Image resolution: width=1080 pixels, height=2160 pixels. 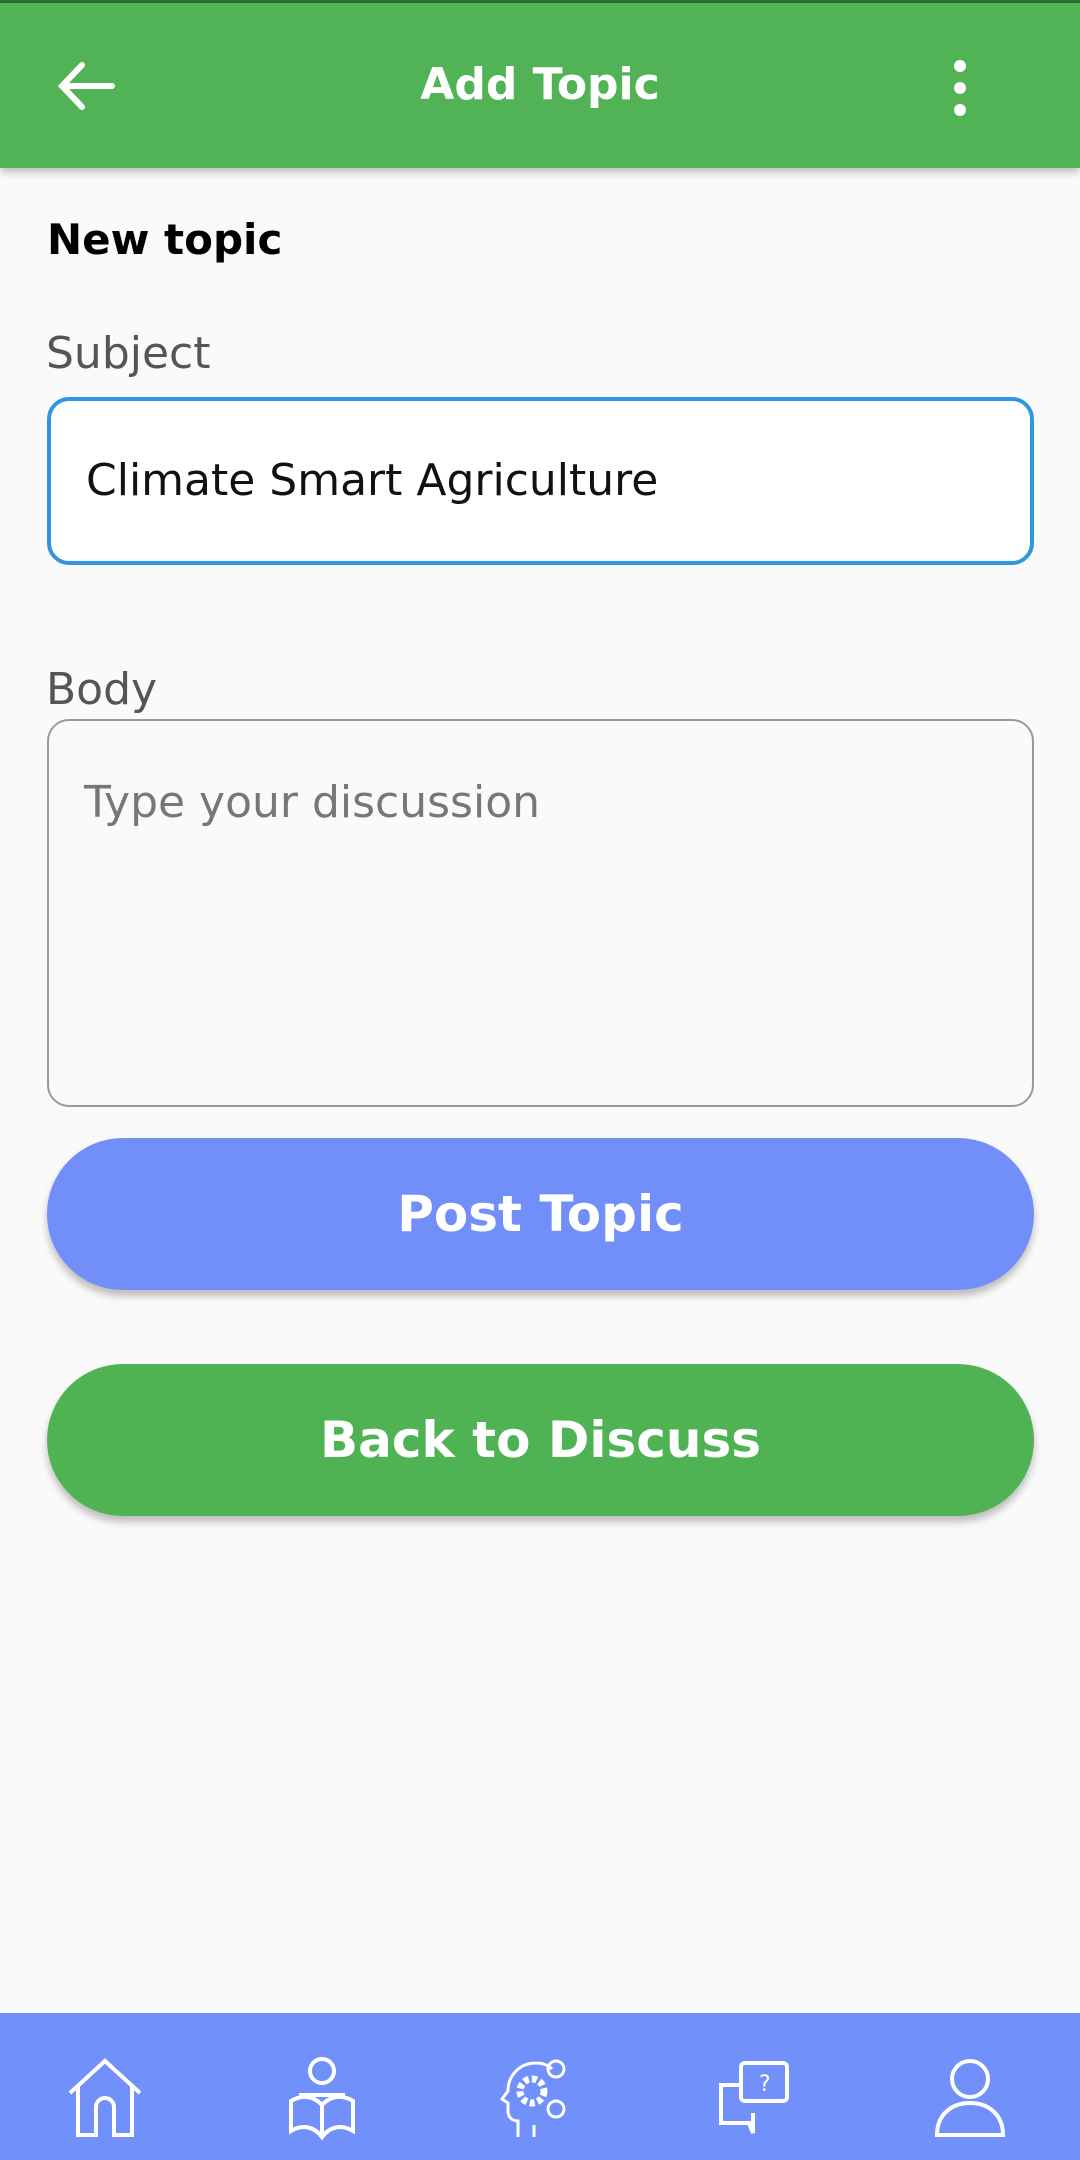 What do you see at coordinates (537, 2098) in the screenshot?
I see `brain-gears-icon` at bounding box center [537, 2098].